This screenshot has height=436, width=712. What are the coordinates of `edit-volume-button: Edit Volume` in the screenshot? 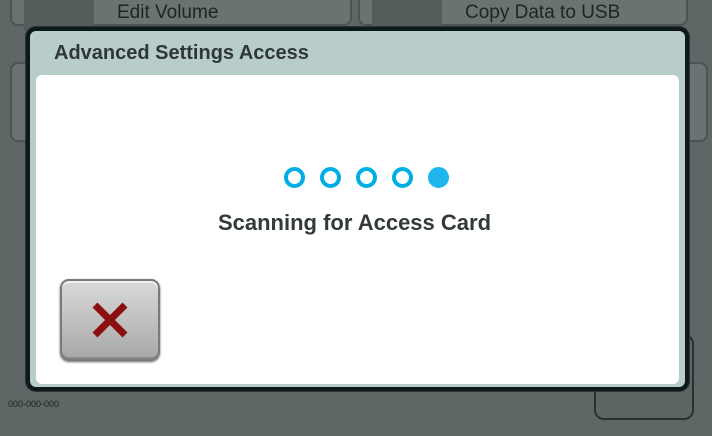 It's located at (181, 16).